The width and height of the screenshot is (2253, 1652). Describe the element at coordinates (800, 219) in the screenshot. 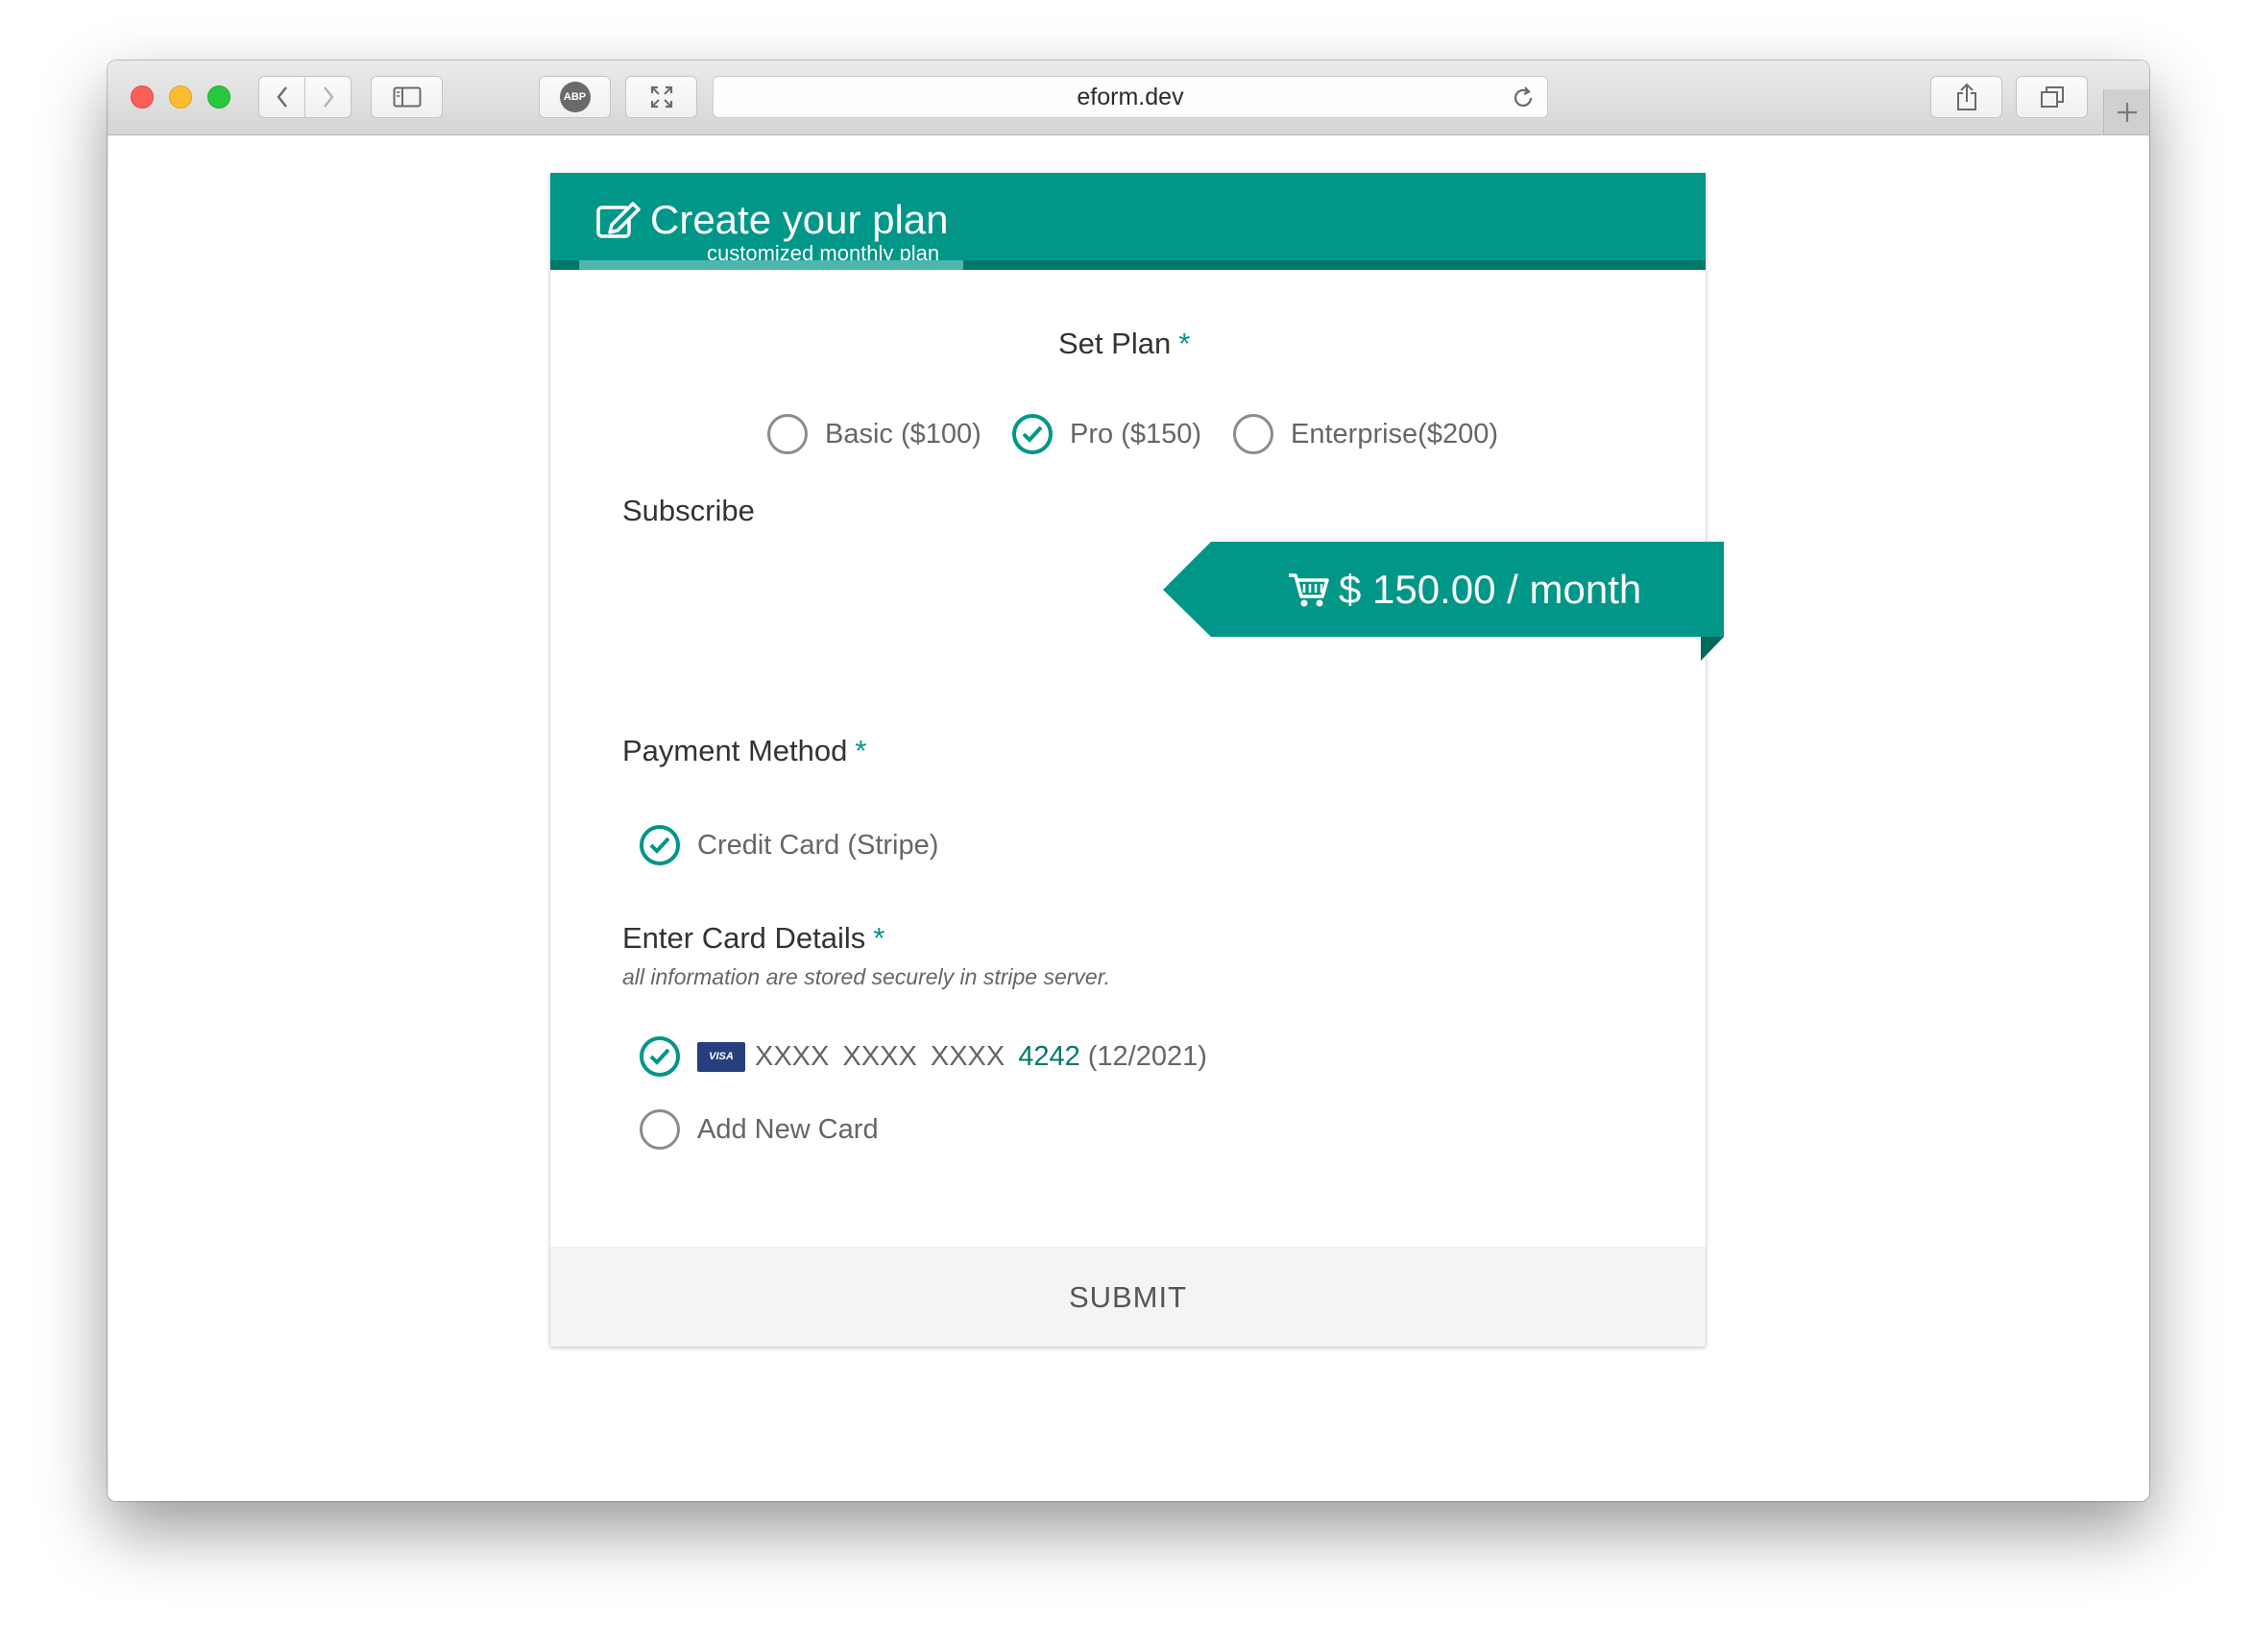

I see `form-title: Create your plan` at that location.